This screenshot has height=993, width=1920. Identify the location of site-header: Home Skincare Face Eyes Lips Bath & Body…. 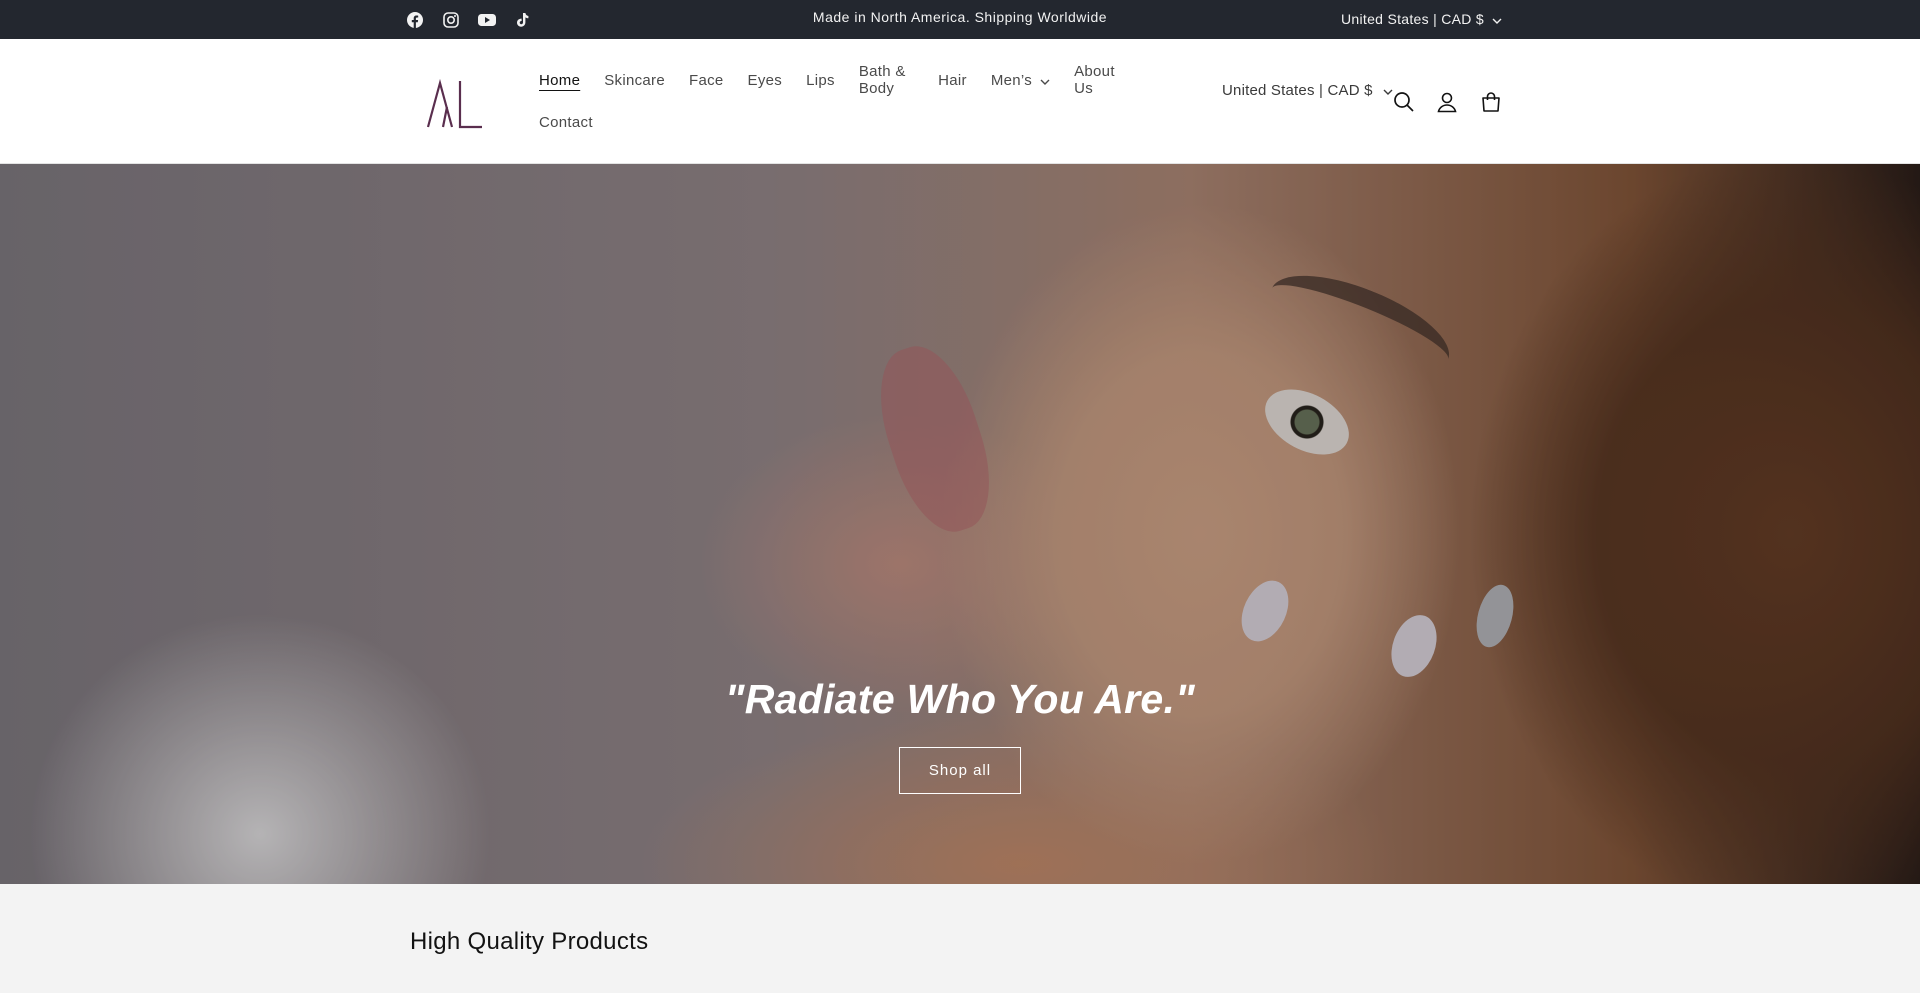
(960, 101).